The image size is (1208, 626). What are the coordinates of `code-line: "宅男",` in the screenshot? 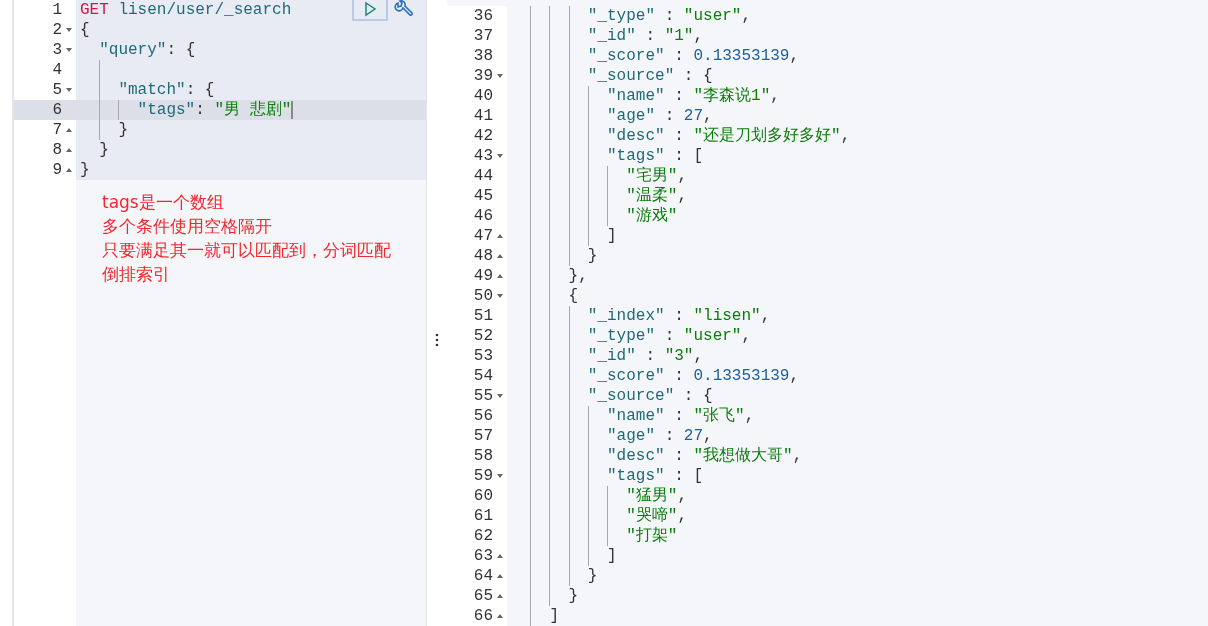 It's located at (656, 176).